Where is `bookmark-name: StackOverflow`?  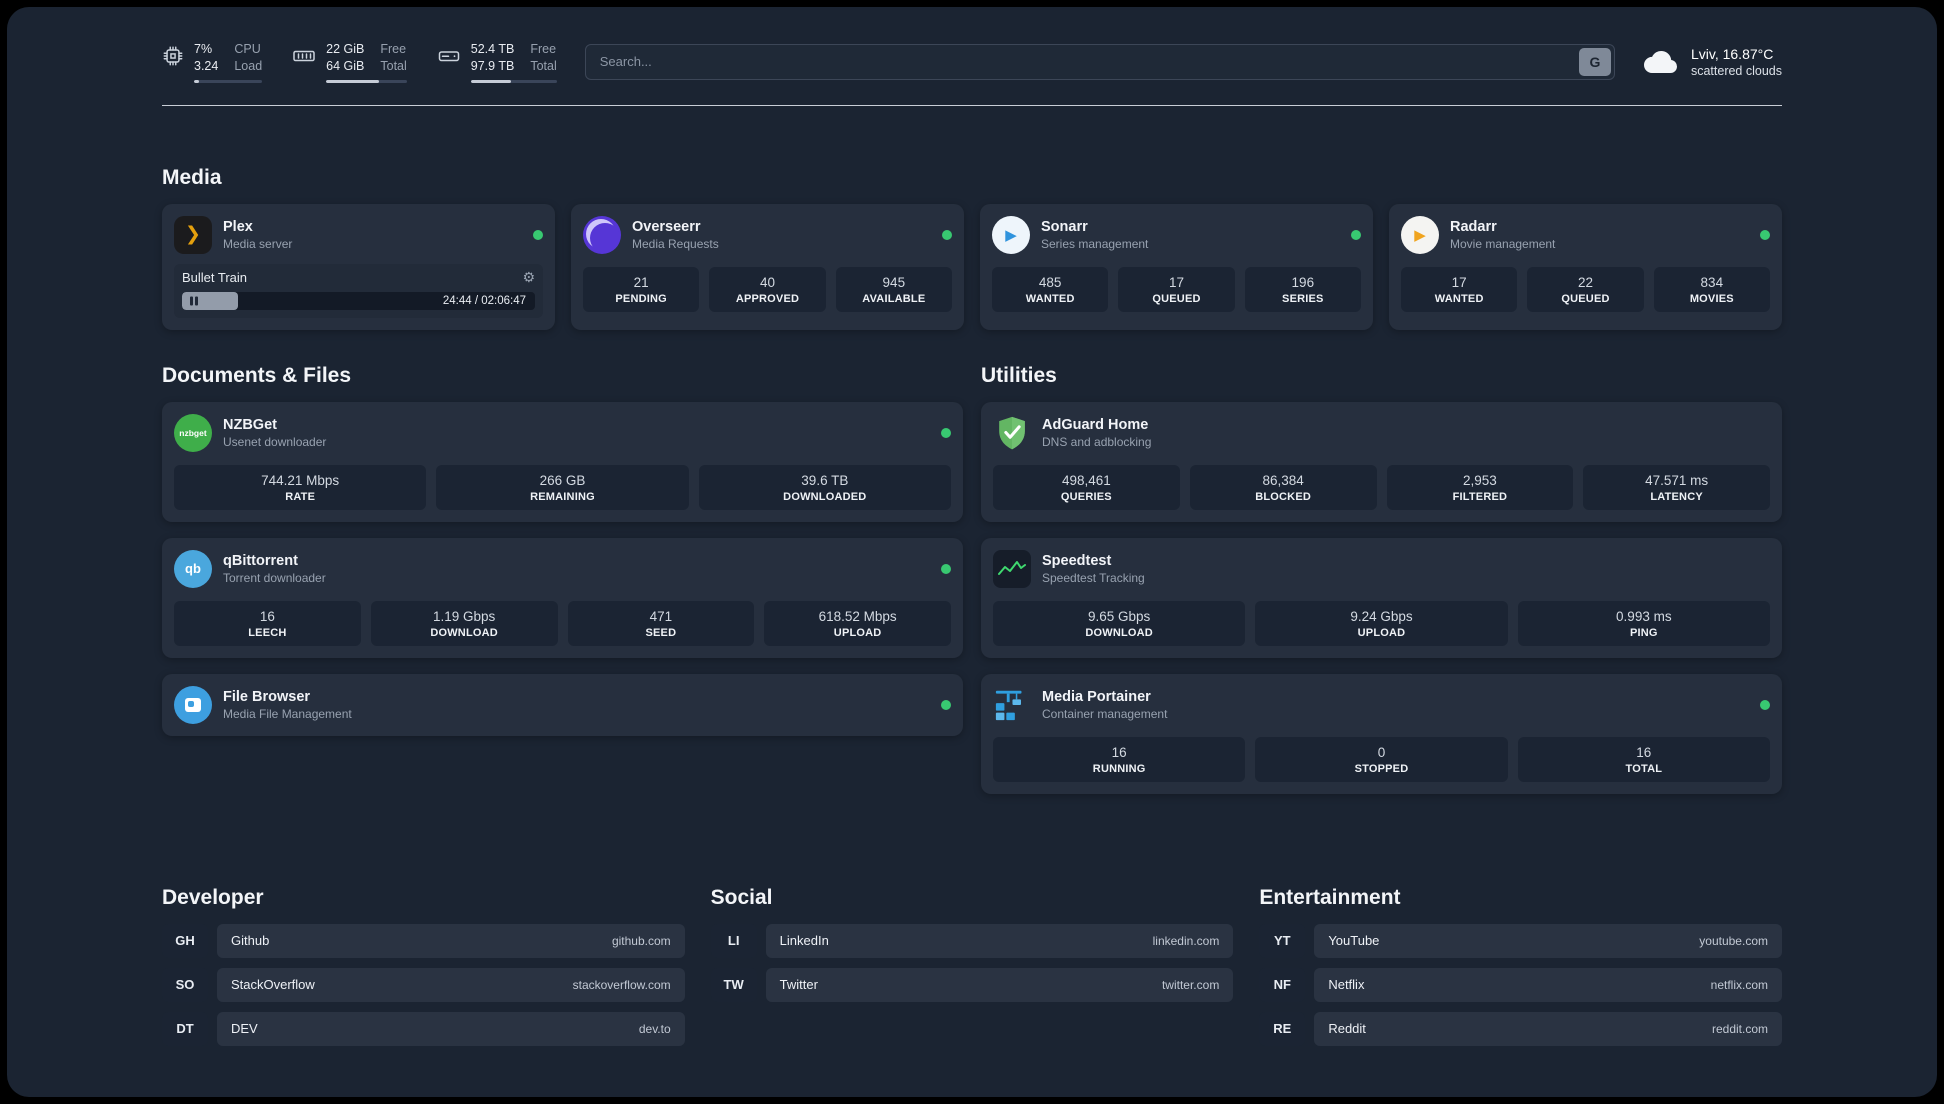
bookmark-name: StackOverflow is located at coordinates (273, 984).